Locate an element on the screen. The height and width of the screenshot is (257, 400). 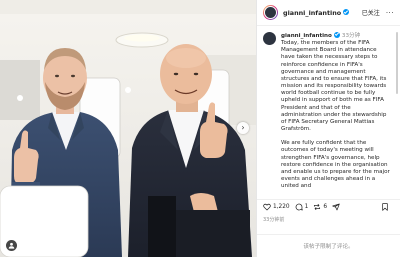
comment-restricted-notice: 该帖子限制了评论。 is located at coordinates (328, 245).